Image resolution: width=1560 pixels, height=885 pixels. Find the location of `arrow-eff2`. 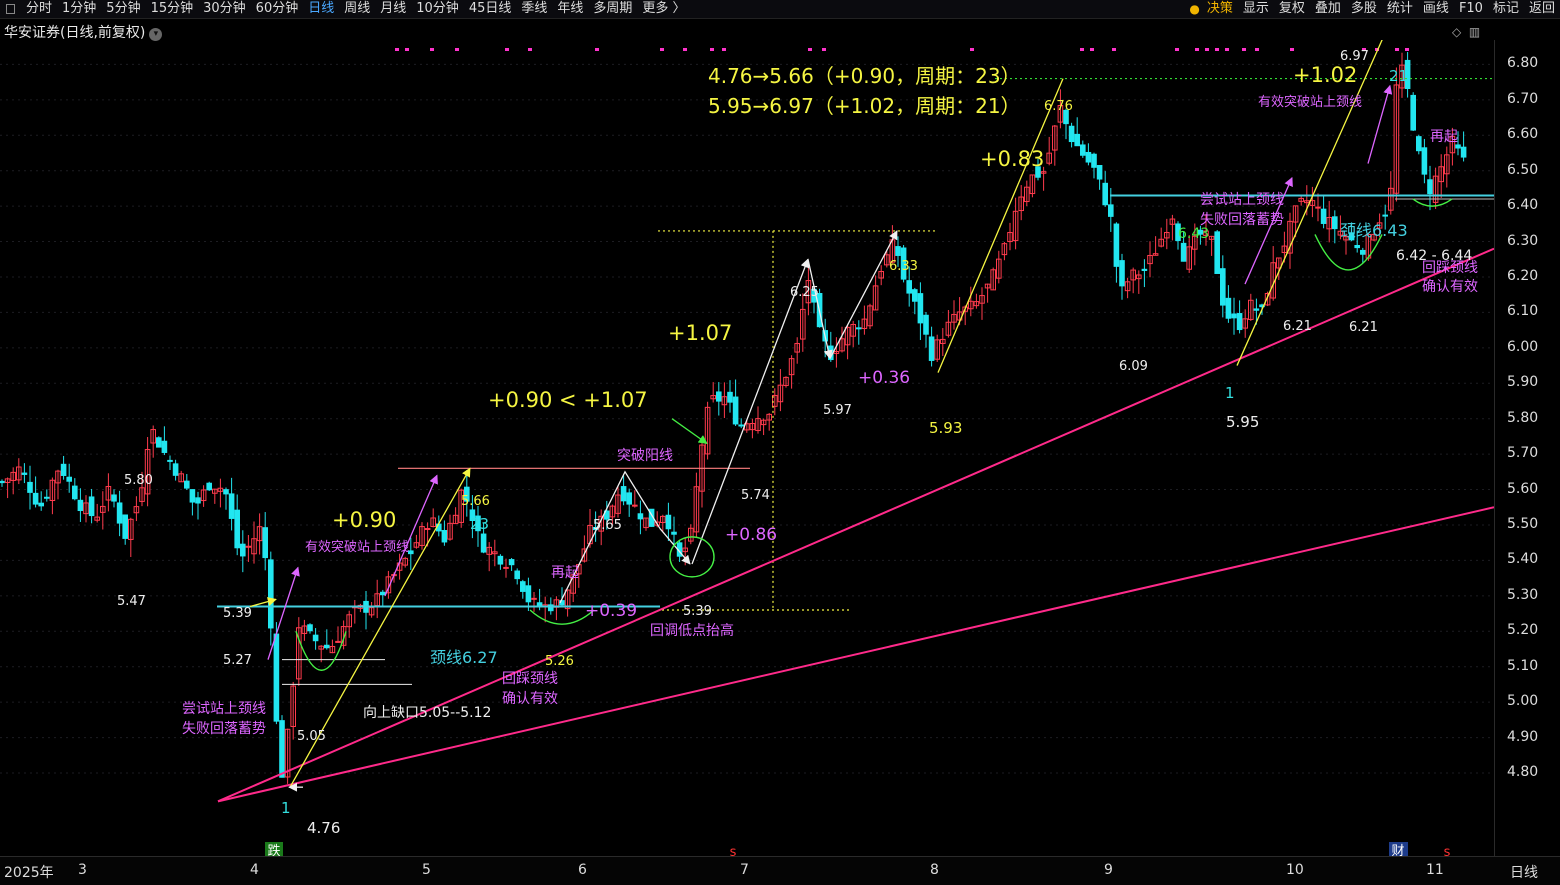

arrow-eff2 is located at coordinates (1380, 124).